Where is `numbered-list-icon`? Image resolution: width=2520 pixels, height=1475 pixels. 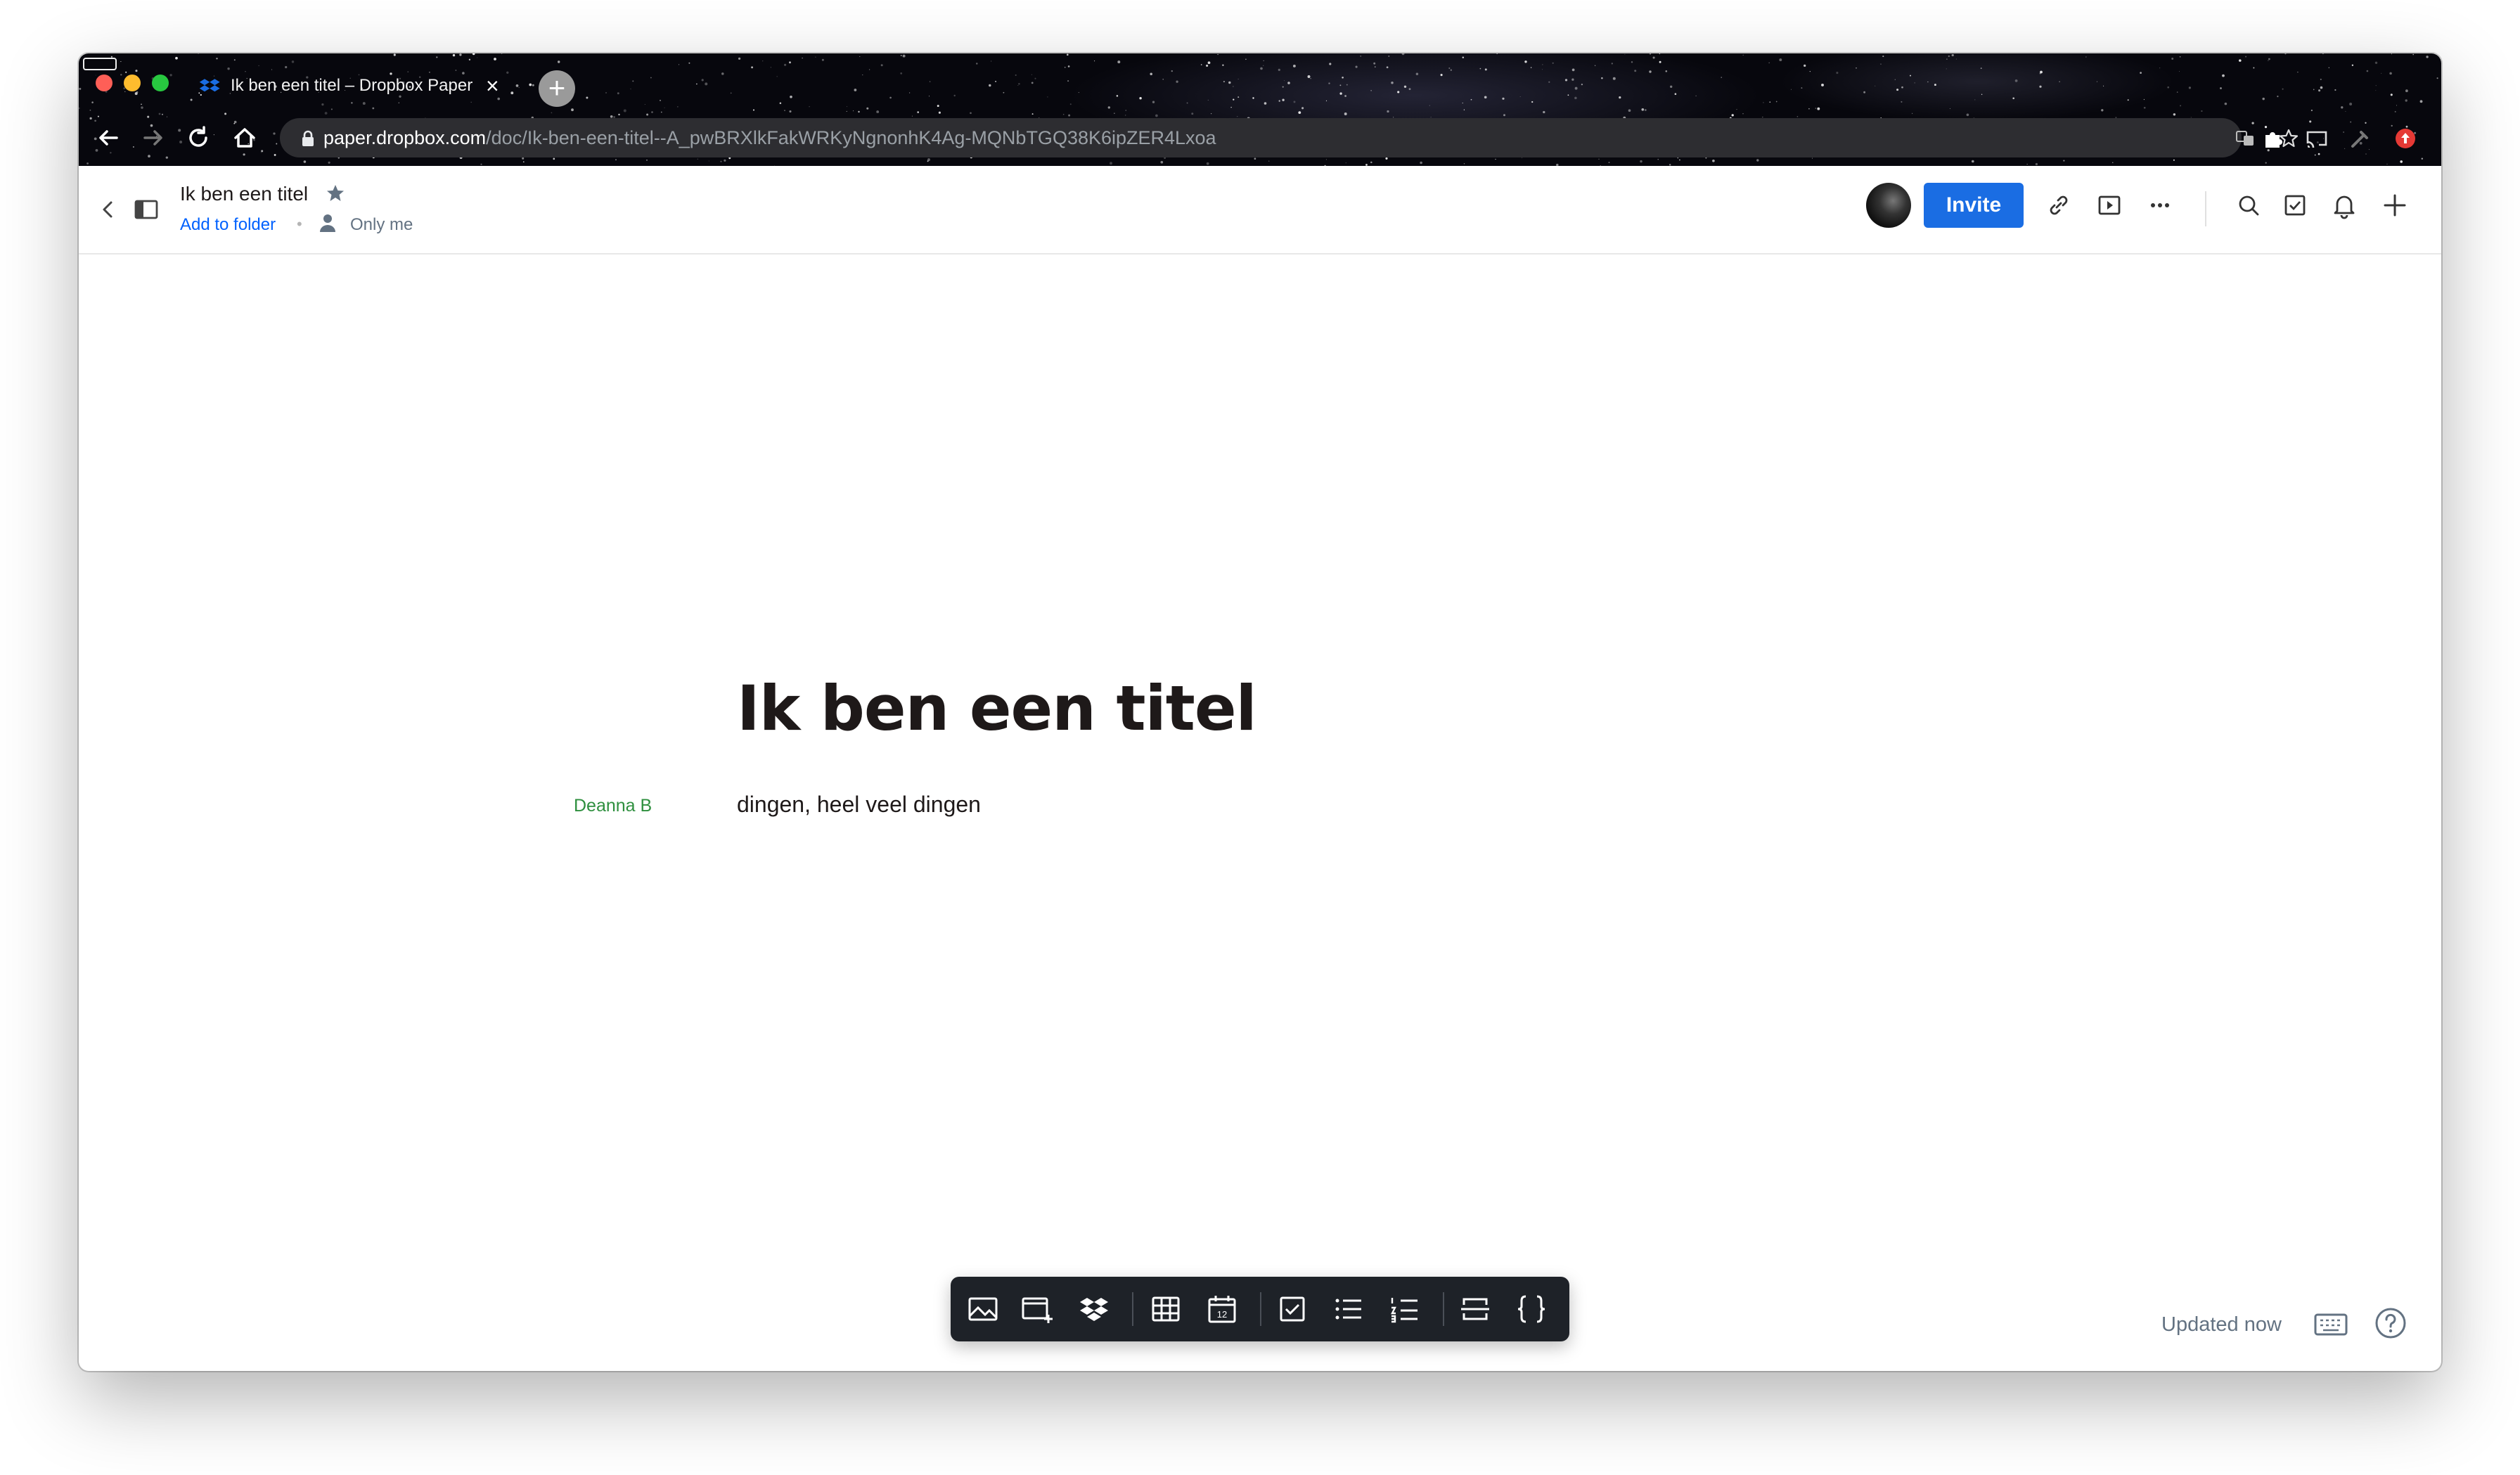 numbered-list-icon is located at coordinates (1405, 1309).